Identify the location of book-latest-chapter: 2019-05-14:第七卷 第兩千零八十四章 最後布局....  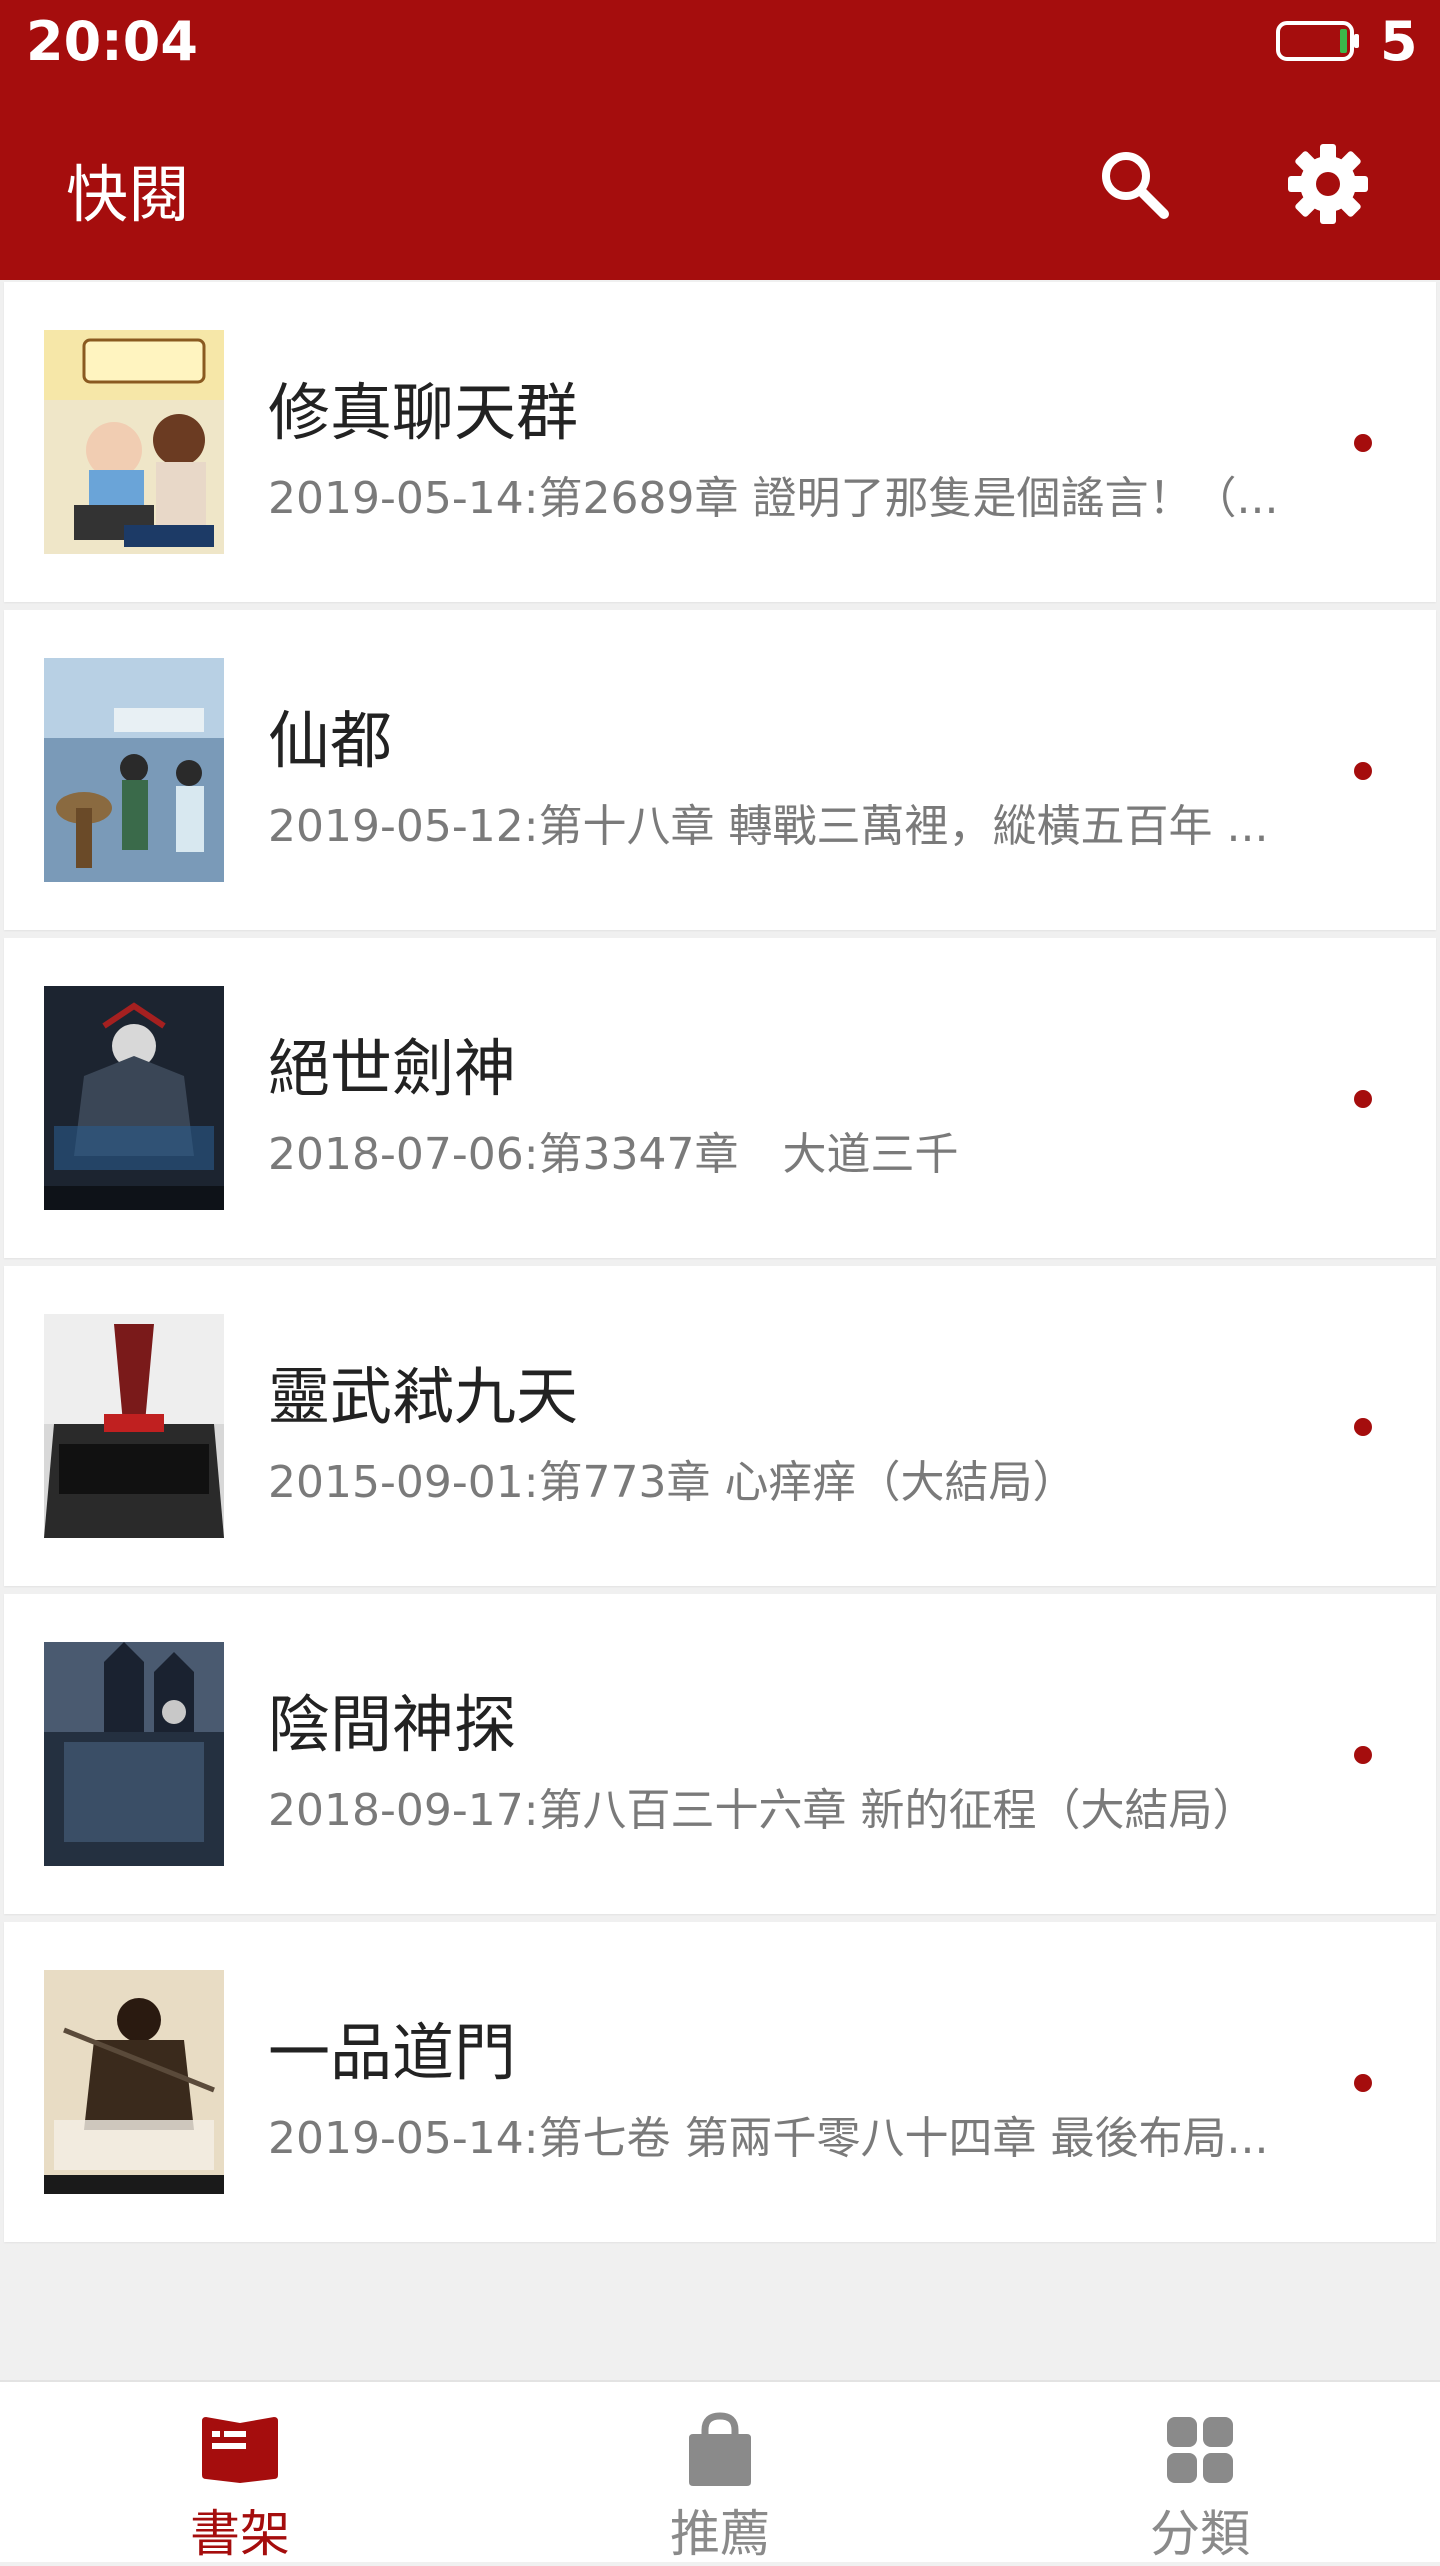
(768, 2138).